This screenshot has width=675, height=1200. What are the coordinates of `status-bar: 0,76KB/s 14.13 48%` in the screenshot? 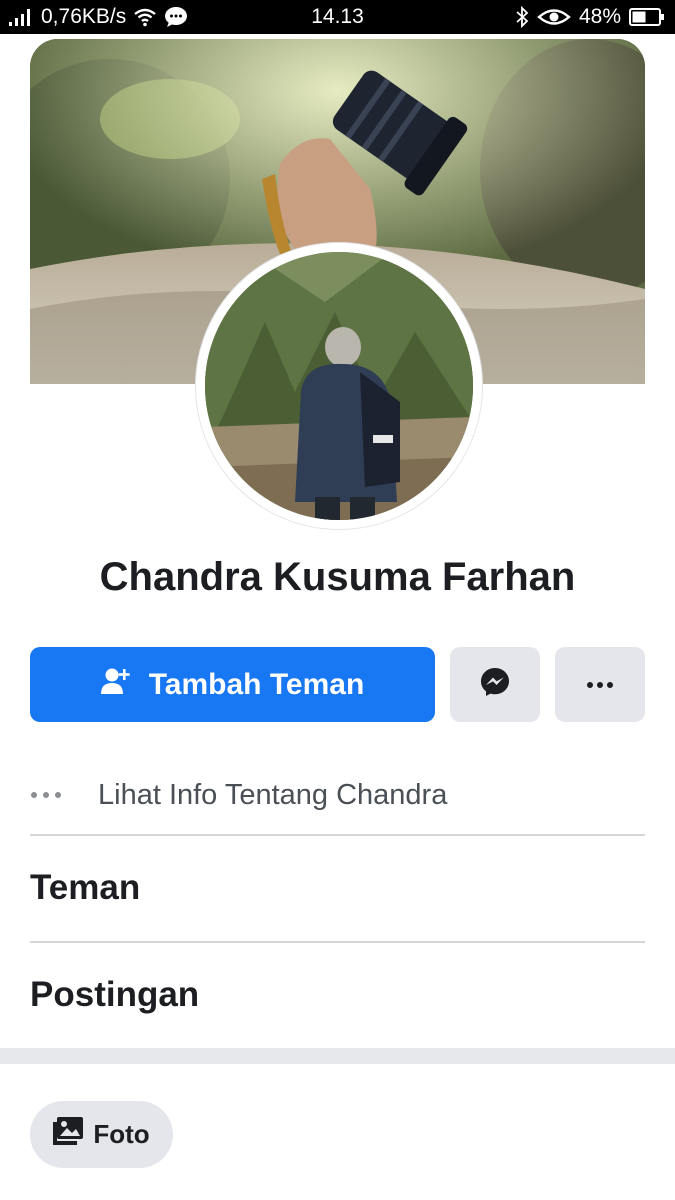 It's located at (337, 17).